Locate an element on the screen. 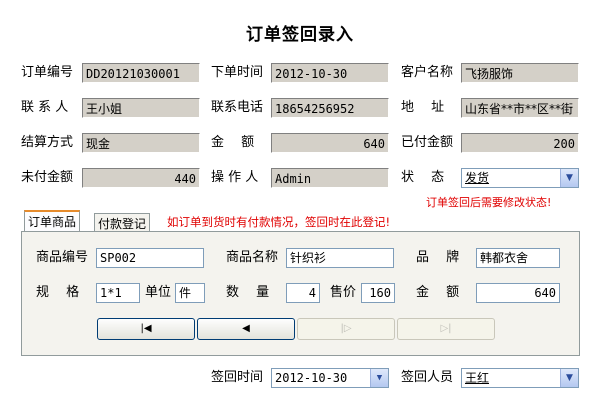 The height and width of the screenshot is (400, 600). price-label: 售价 is located at coordinates (343, 292).